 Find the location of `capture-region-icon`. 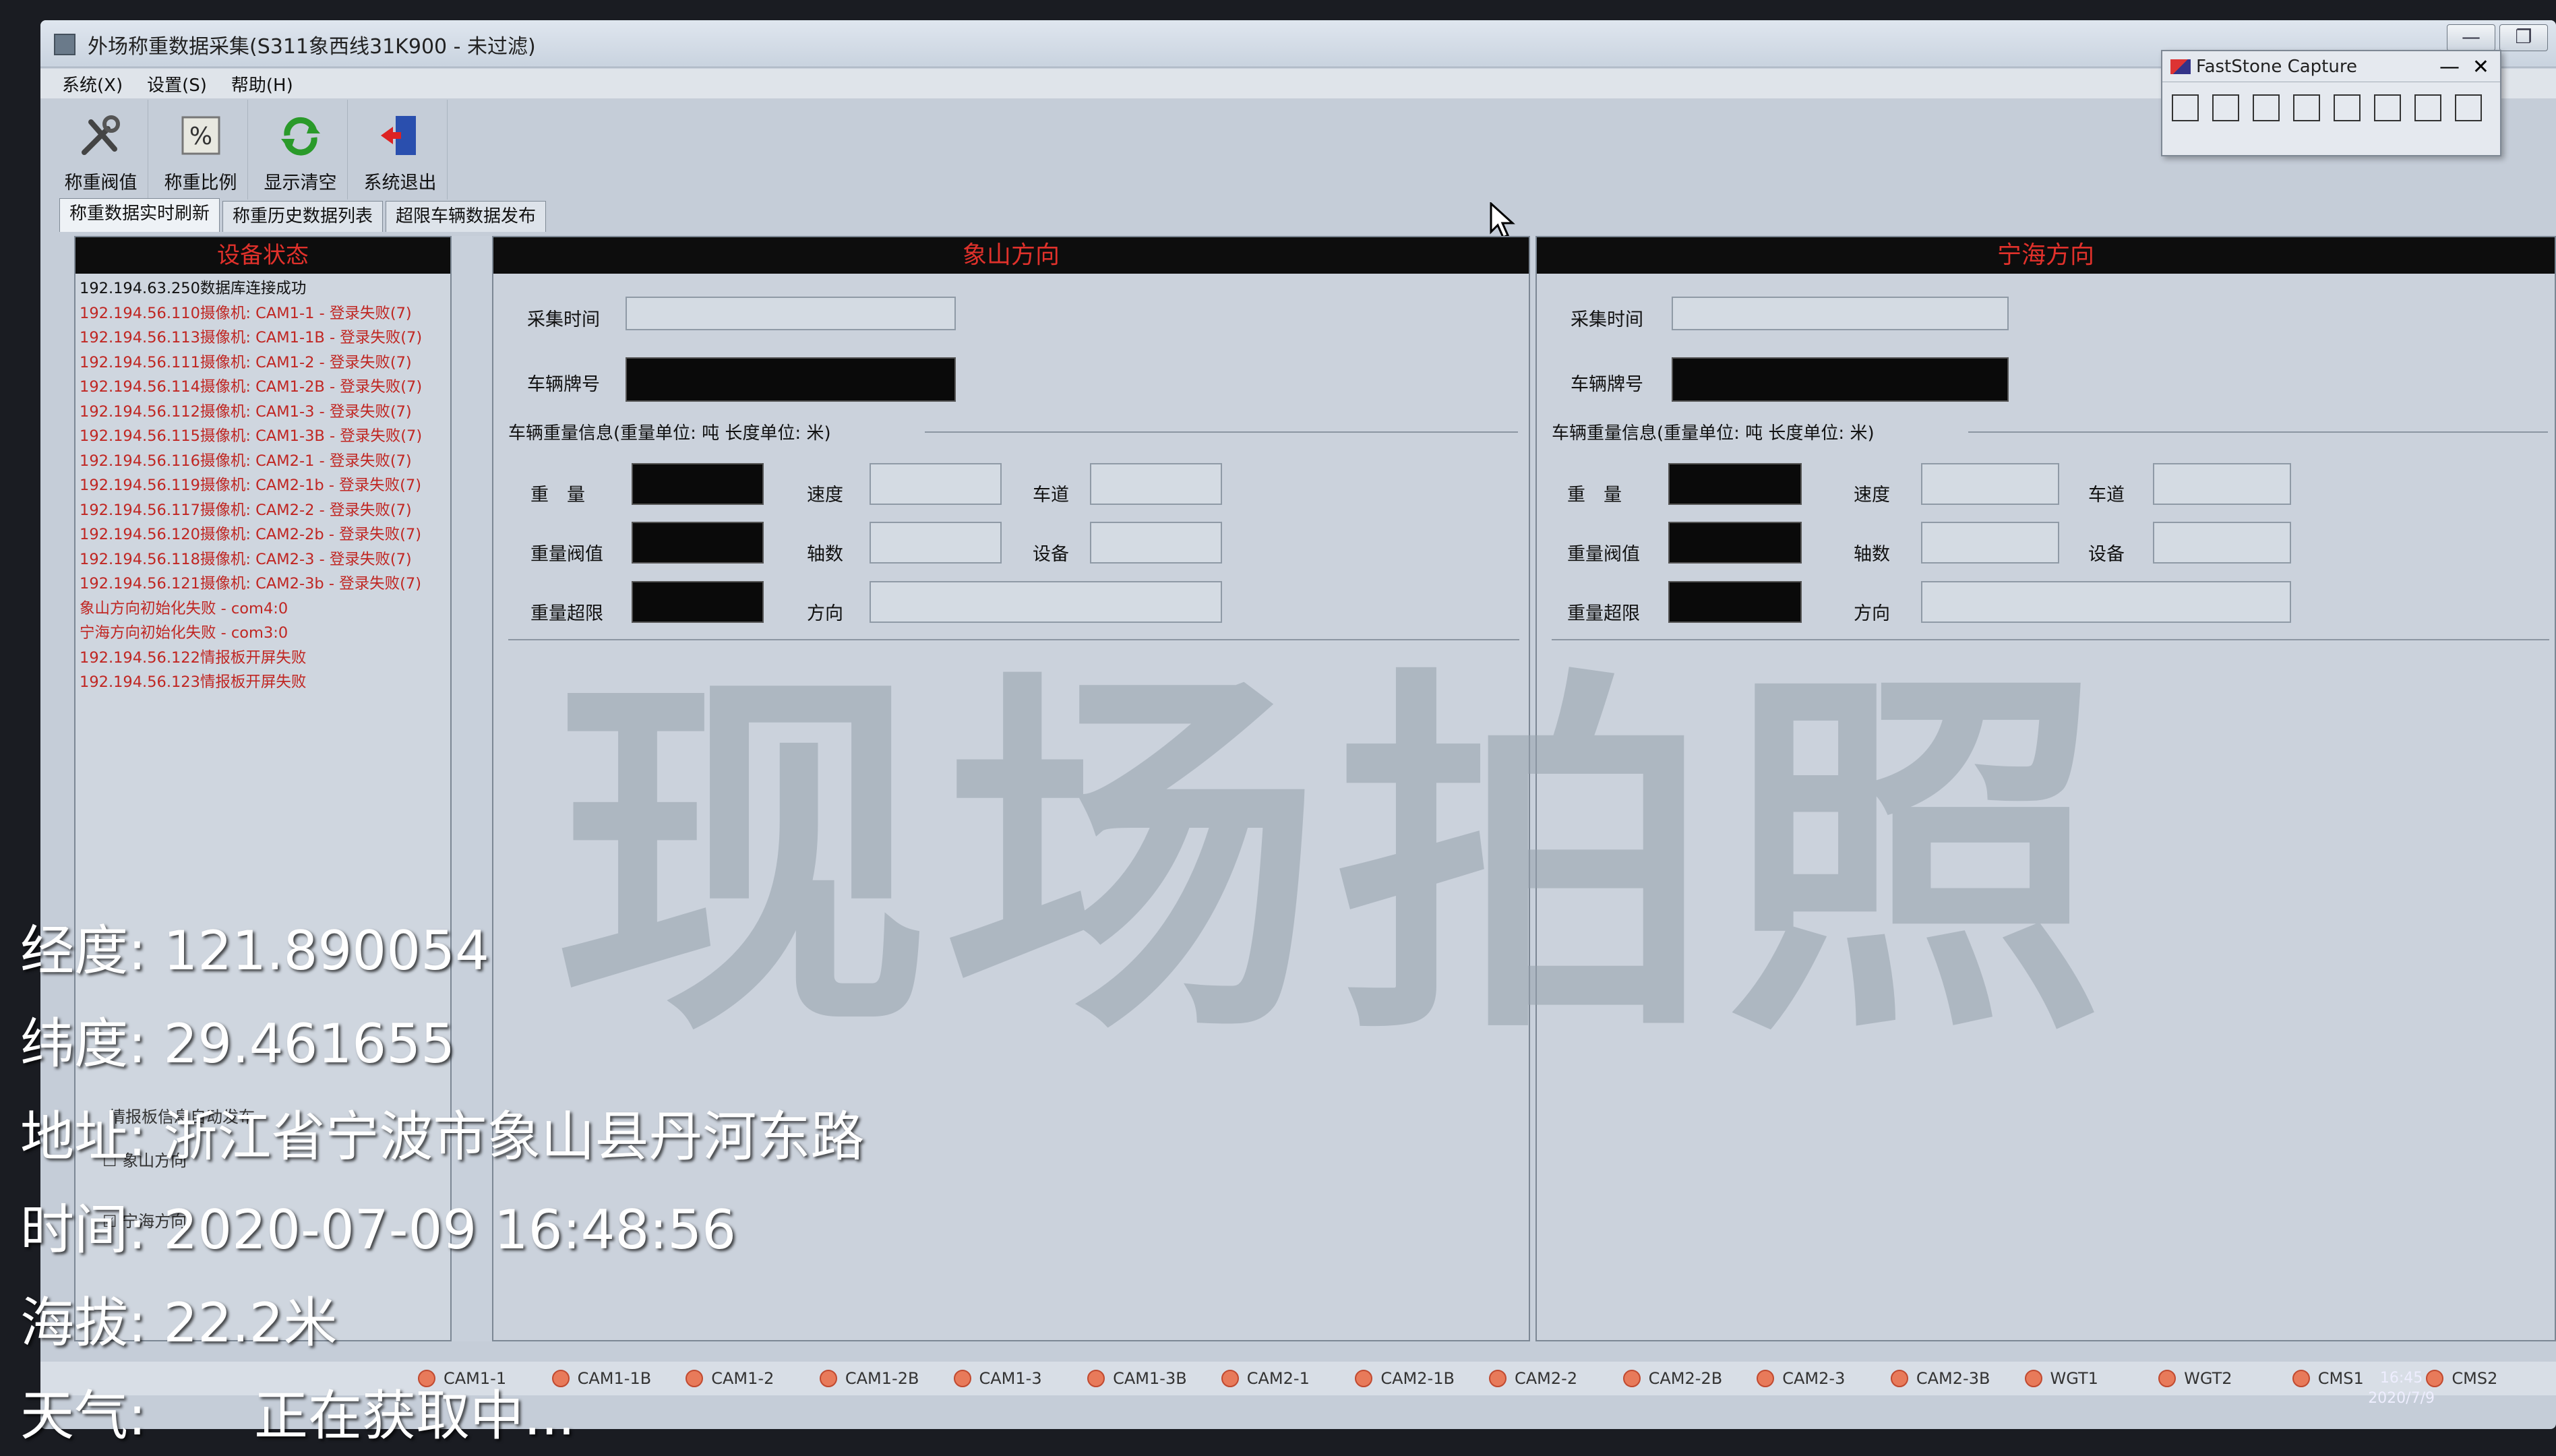

capture-region-icon is located at coordinates (2267, 107).